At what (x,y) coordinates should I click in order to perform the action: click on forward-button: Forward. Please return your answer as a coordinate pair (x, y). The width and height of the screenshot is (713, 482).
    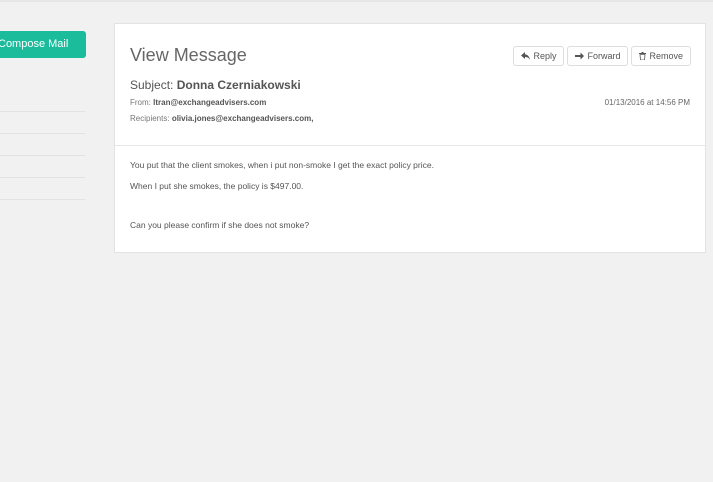
    Looking at the image, I should click on (598, 56).